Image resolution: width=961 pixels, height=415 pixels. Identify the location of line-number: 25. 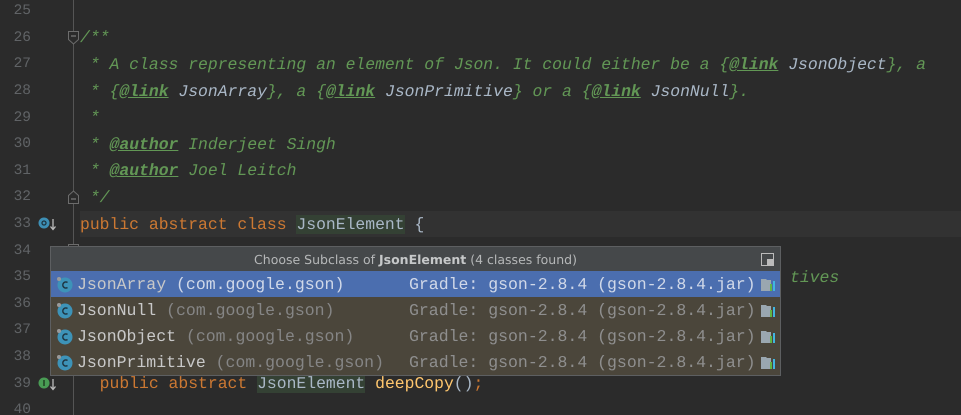
(21, 11).